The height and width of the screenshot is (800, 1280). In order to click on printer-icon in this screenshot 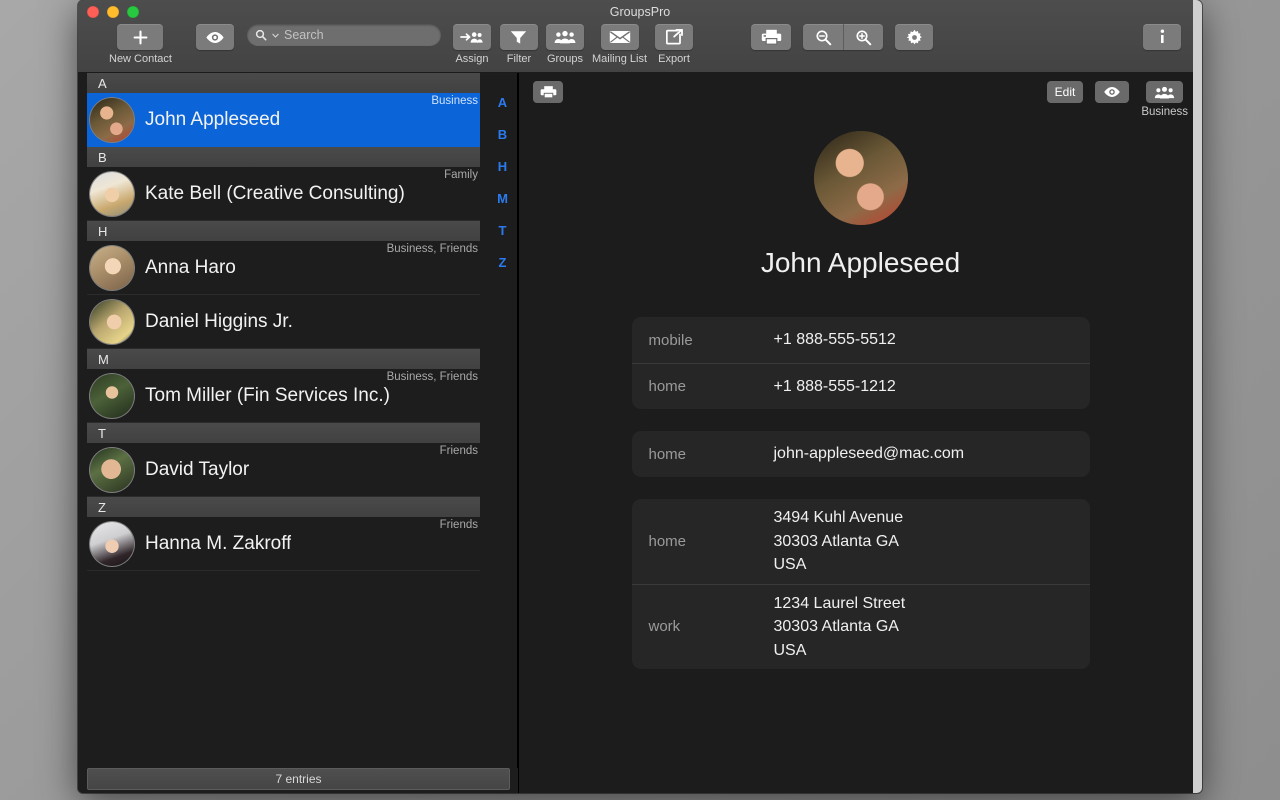, I will do `click(548, 92)`.